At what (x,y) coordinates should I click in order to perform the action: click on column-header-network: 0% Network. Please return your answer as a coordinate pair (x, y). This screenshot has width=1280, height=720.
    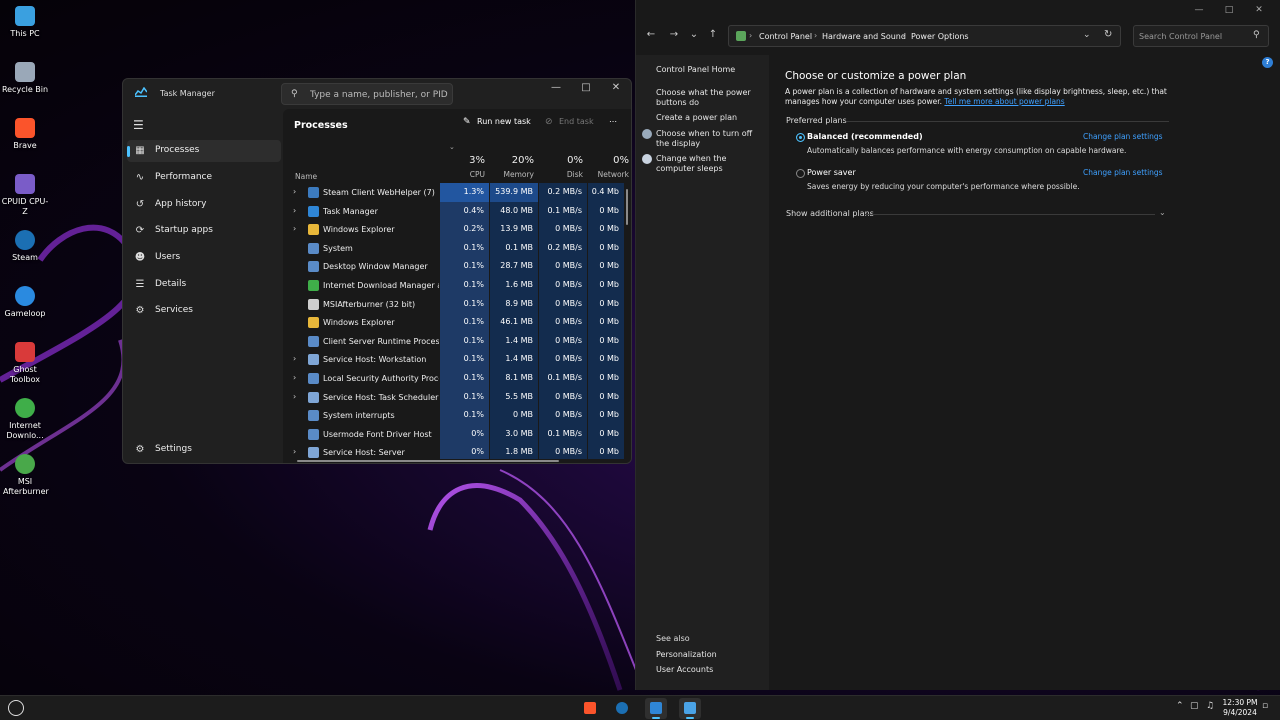
    Looking at the image, I should click on (609, 166).